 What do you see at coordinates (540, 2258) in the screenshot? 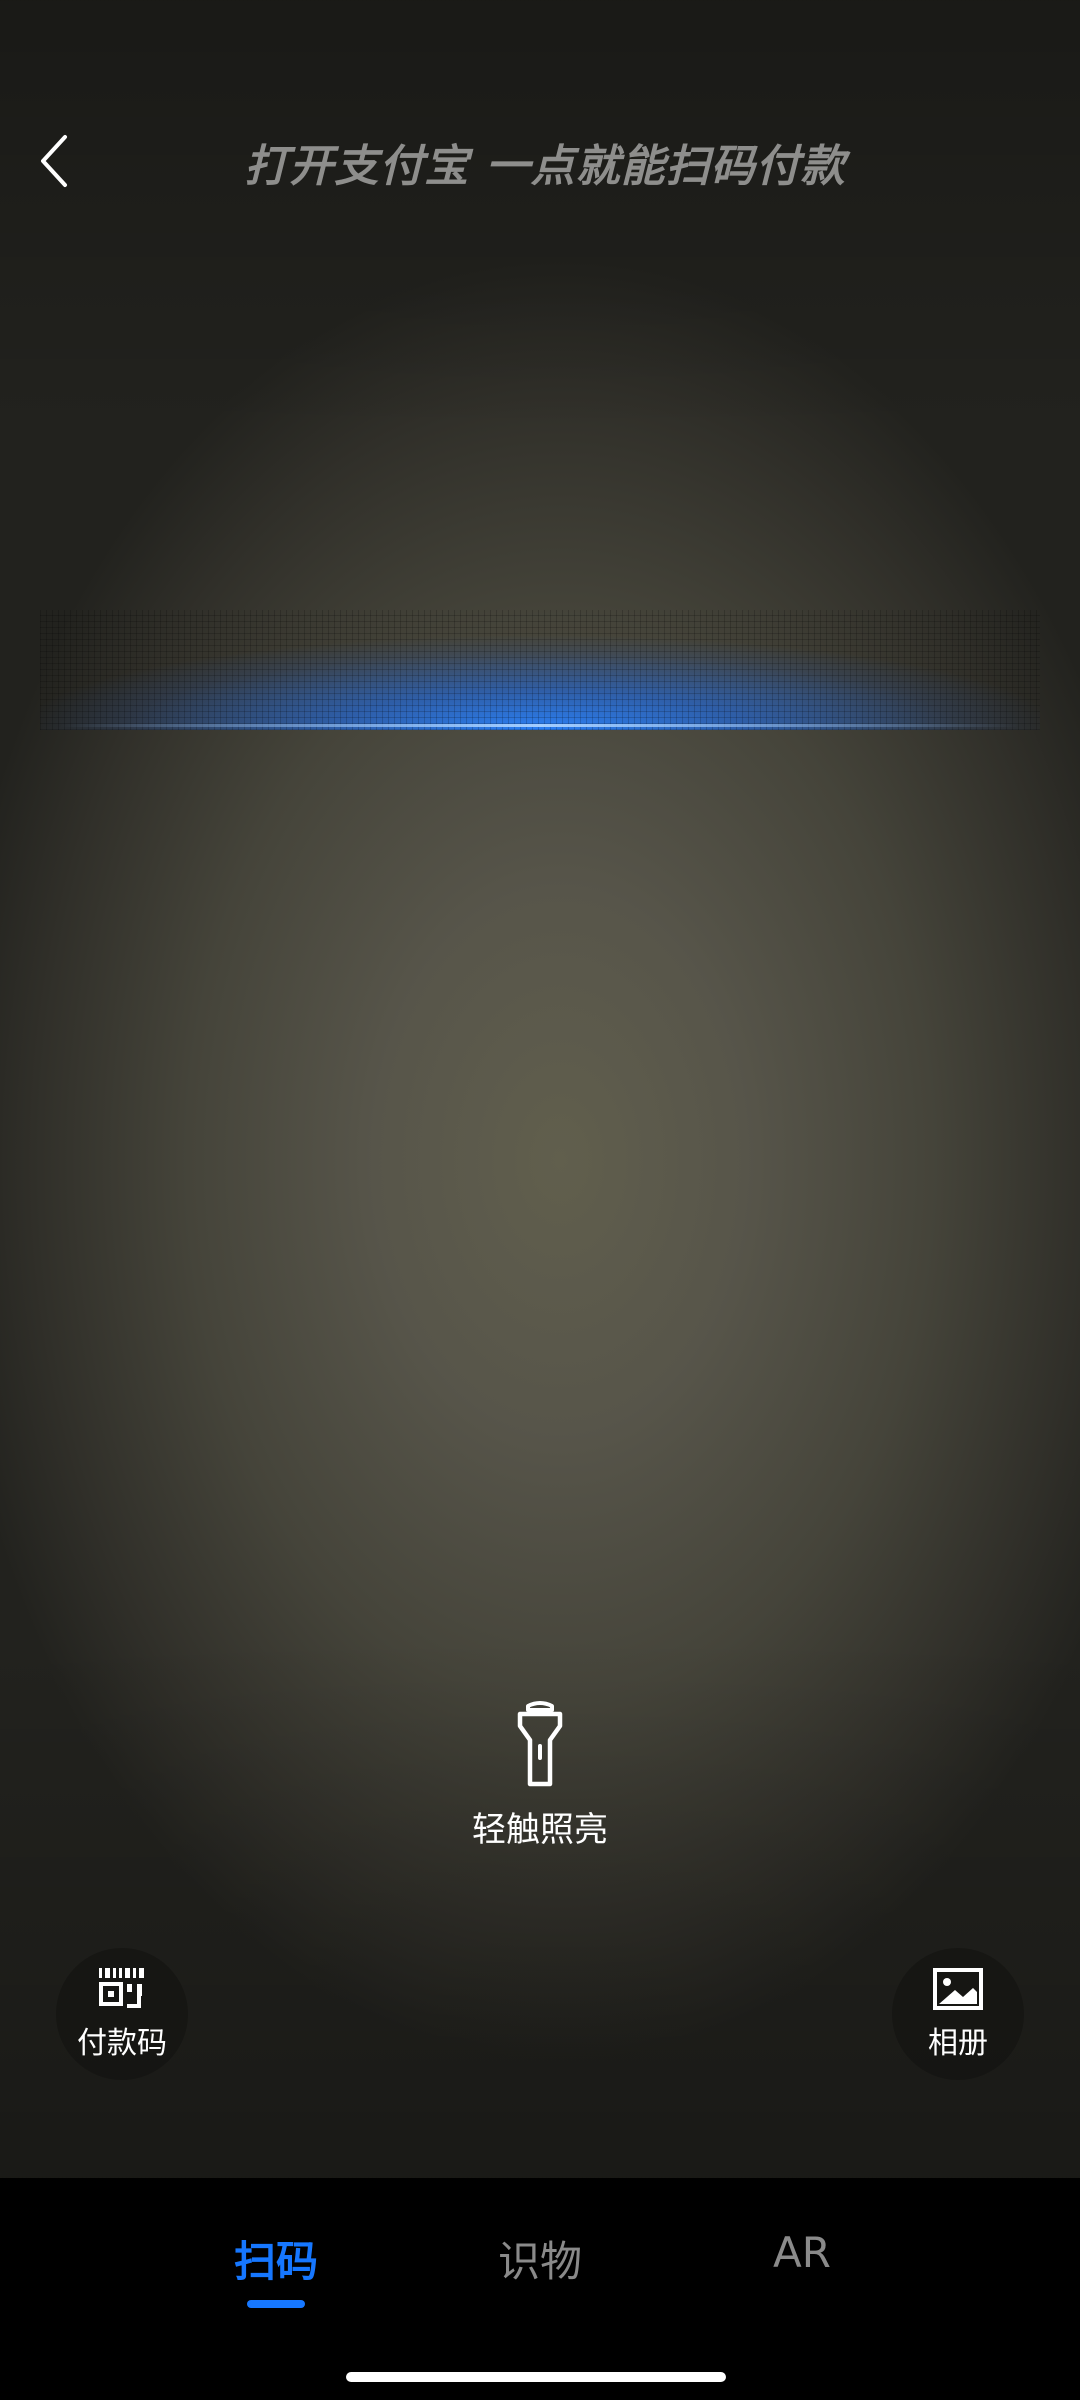
I see `tab-identify-object: 识物` at bounding box center [540, 2258].